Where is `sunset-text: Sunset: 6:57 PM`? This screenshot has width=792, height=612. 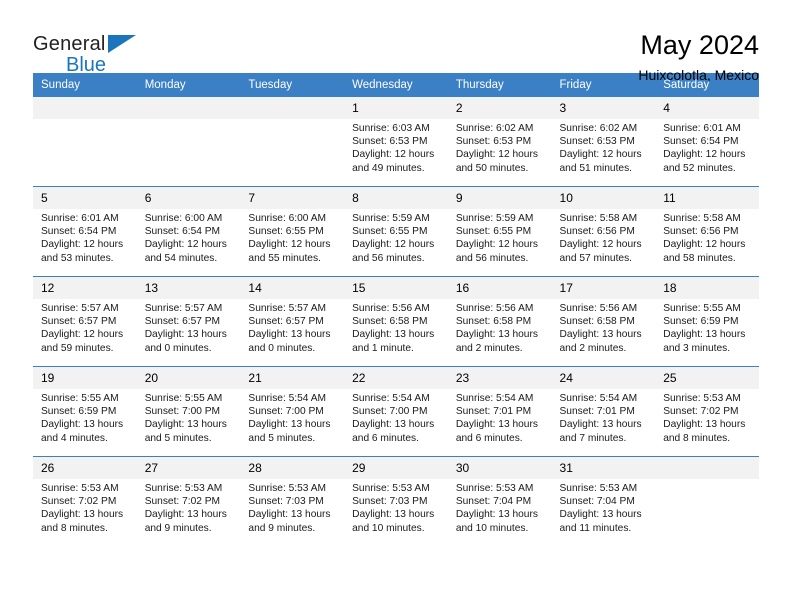
sunset-text: Sunset: 6:57 PM is located at coordinates (286, 322).